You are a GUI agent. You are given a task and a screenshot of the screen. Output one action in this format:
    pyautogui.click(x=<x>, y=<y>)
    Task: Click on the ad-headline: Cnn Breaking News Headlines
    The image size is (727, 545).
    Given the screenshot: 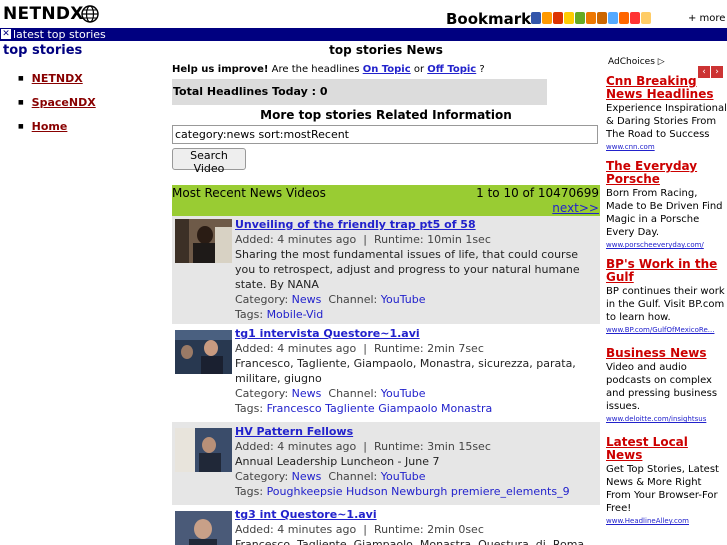 What is the action you would take?
    pyautogui.click(x=666, y=88)
    